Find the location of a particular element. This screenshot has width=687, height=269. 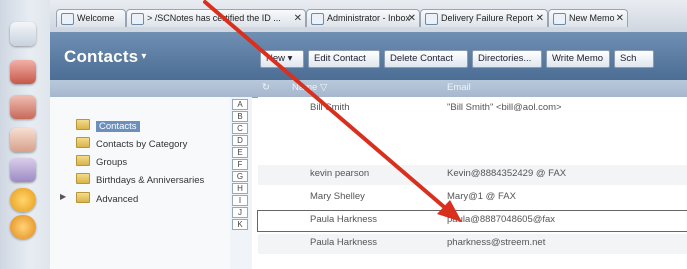

tab-label: Welcome is located at coordinates (96, 18).